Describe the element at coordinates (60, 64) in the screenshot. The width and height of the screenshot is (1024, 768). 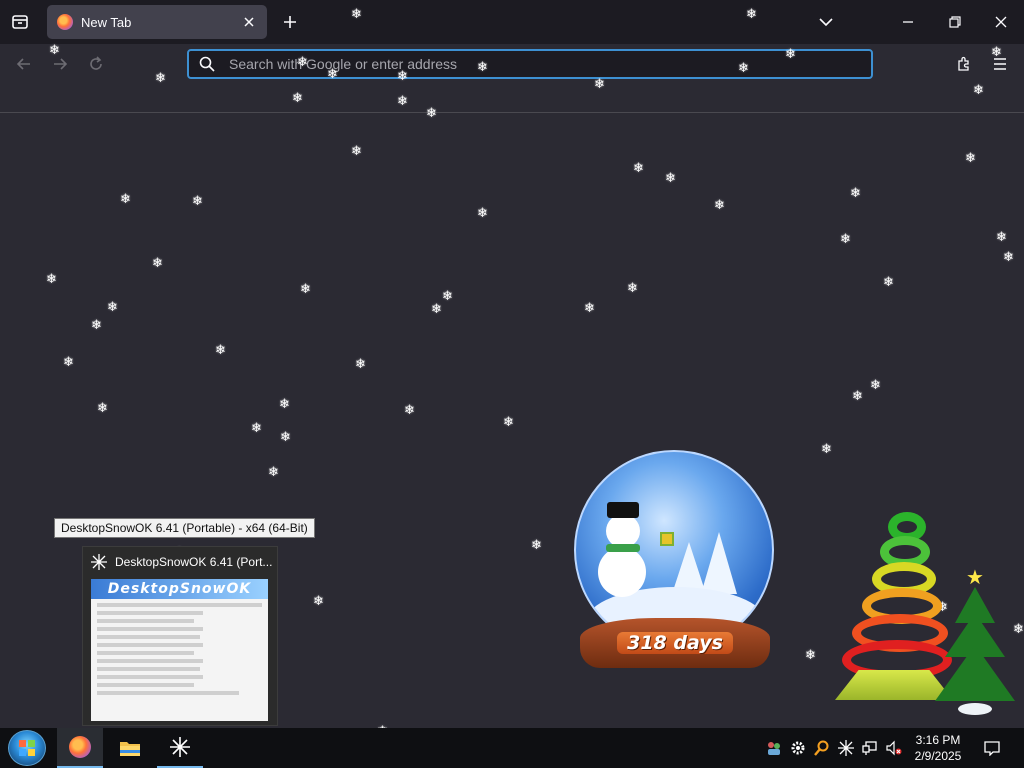
I see `forward-button` at that location.